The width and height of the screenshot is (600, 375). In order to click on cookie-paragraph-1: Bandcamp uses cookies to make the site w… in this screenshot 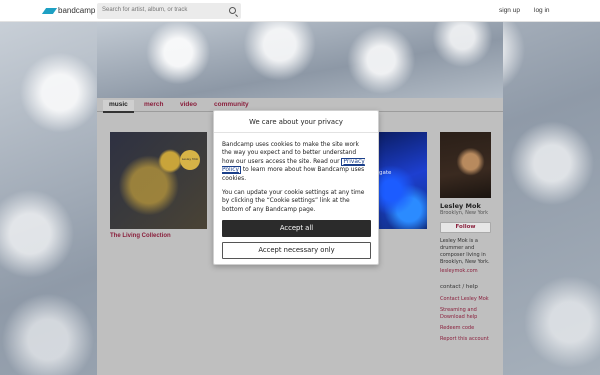, I will do `click(296, 162)`.